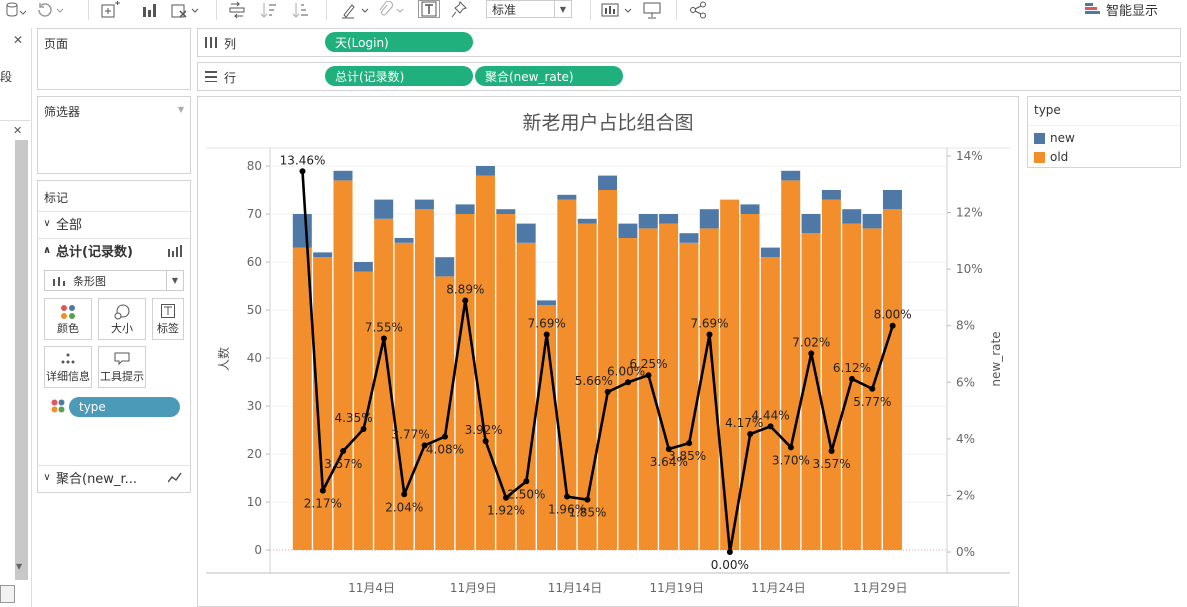  Describe the element at coordinates (303, 160) in the screenshot. I see `rate-data-label: 13.46%` at that location.